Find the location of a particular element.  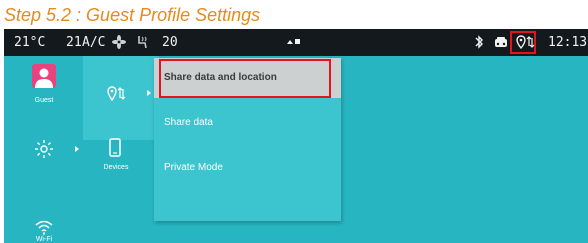

brightness-icon is located at coordinates (44, 149).